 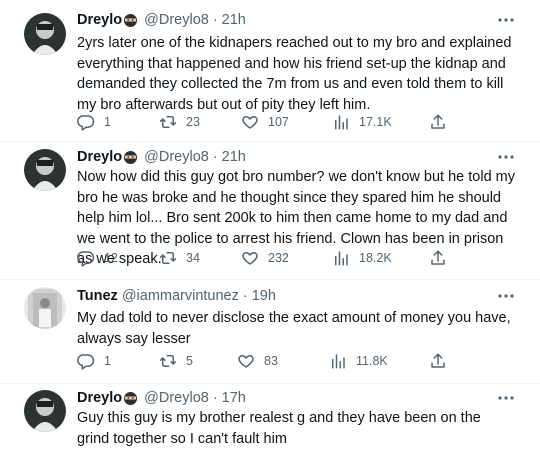 What do you see at coordinates (375, 122) in the screenshot?
I see `views-count: 17.1K` at bounding box center [375, 122].